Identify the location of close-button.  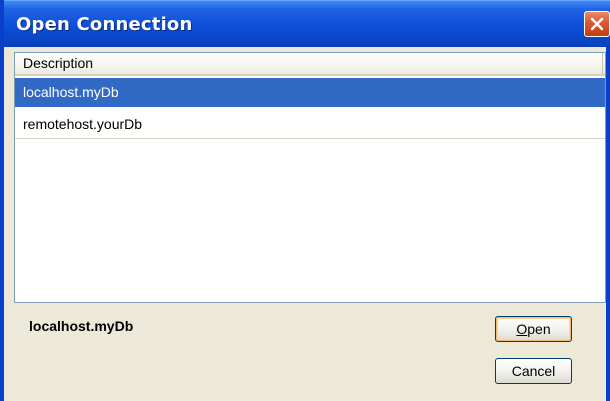
(597, 24).